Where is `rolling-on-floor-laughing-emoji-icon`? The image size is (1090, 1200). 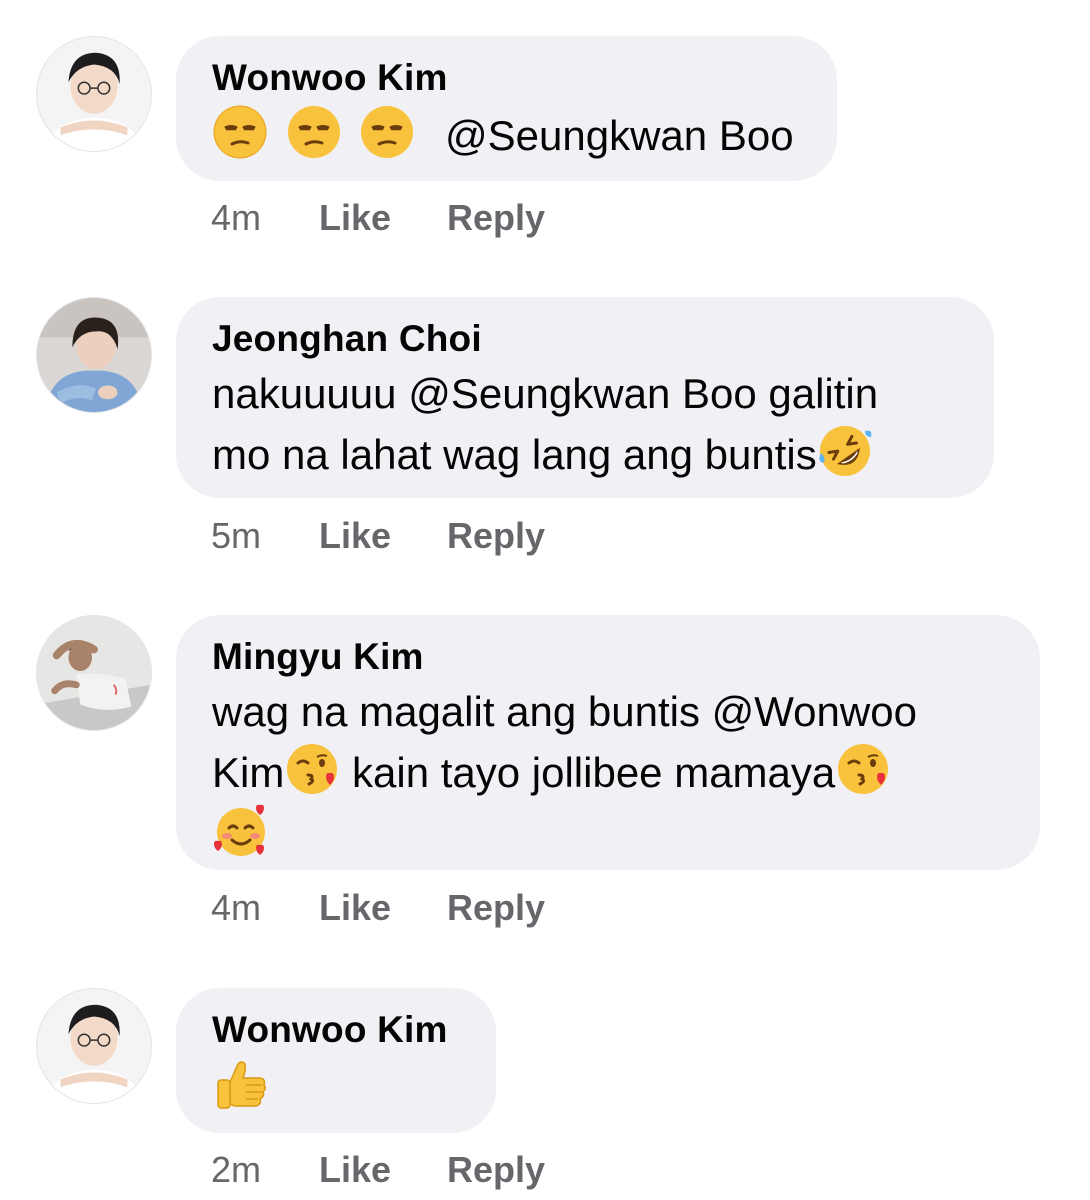 rolling-on-floor-laughing-emoji-icon is located at coordinates (845, 451).